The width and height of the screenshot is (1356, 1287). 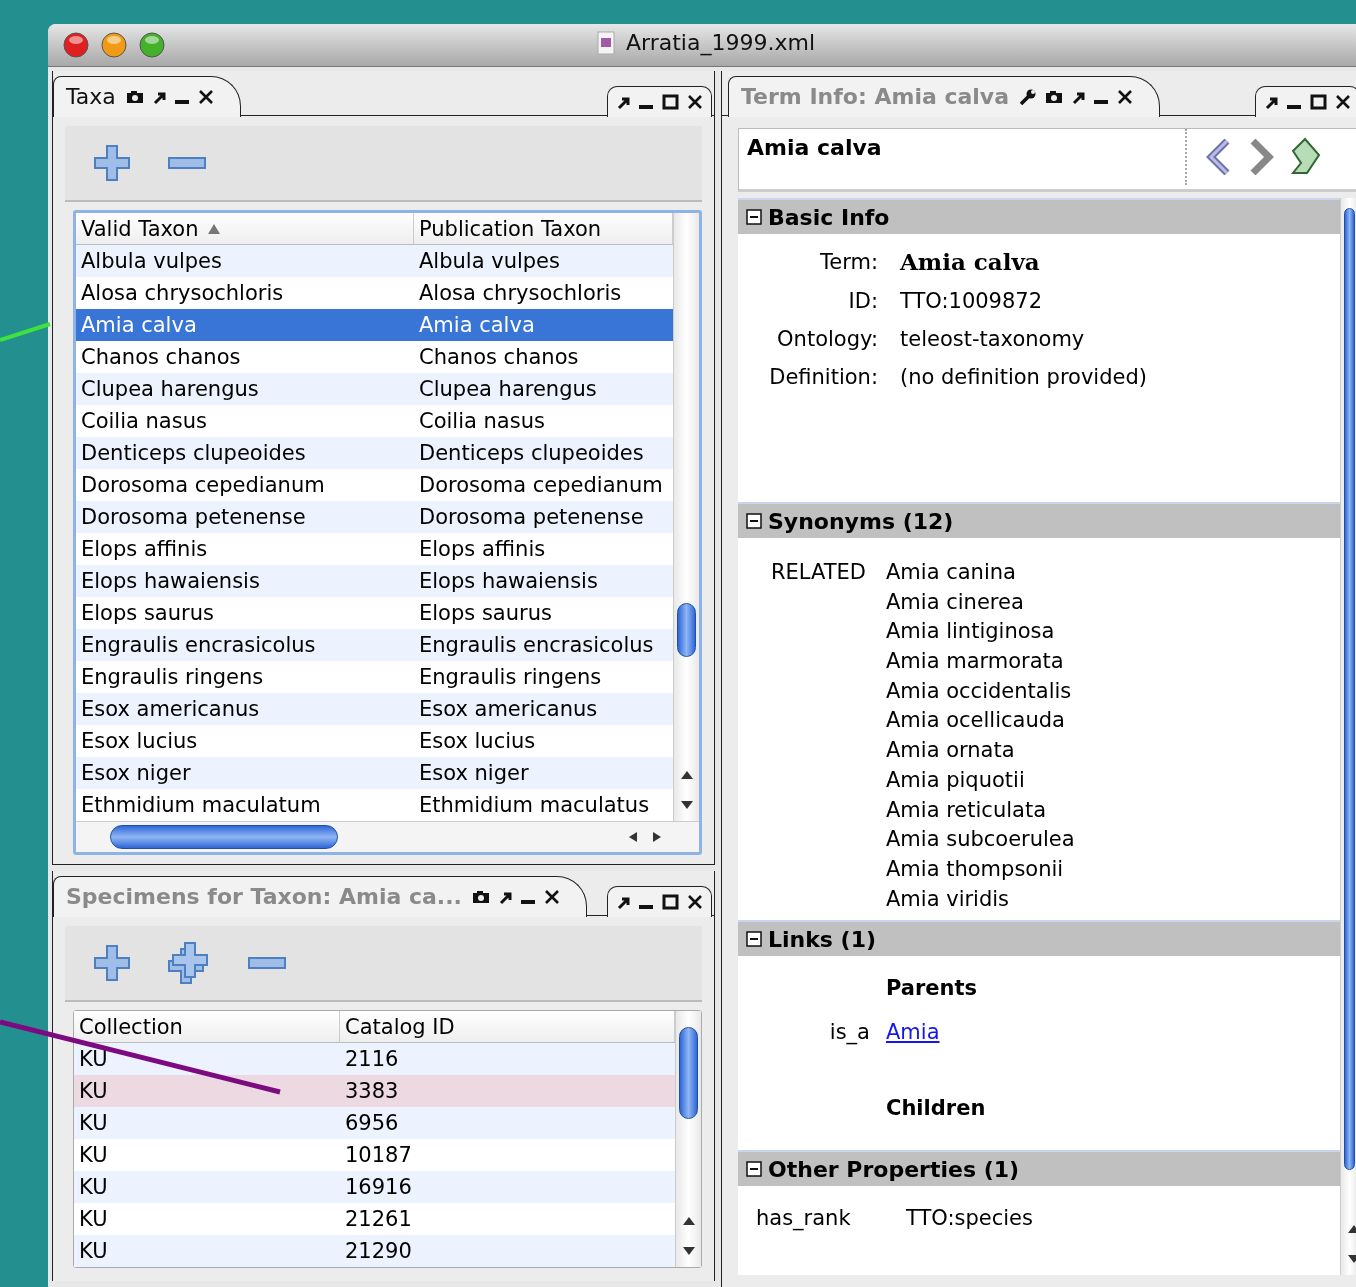 What do you see at coordinates (114, 45) in the screenshot?
I see `minimize-button` at bounding box center [114, 45].